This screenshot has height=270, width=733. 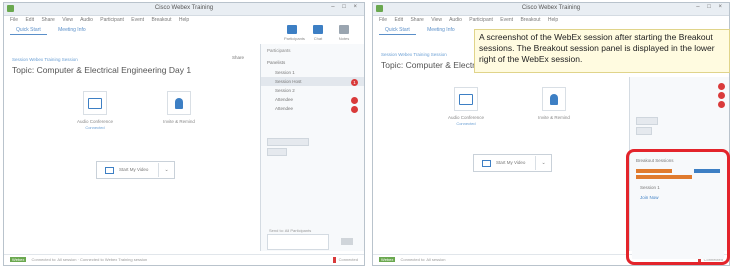 What do you see at coordinates (95, 121) in the screenshot?
I see `audio-label: Audio Conference` at bounding box center [95, 121].